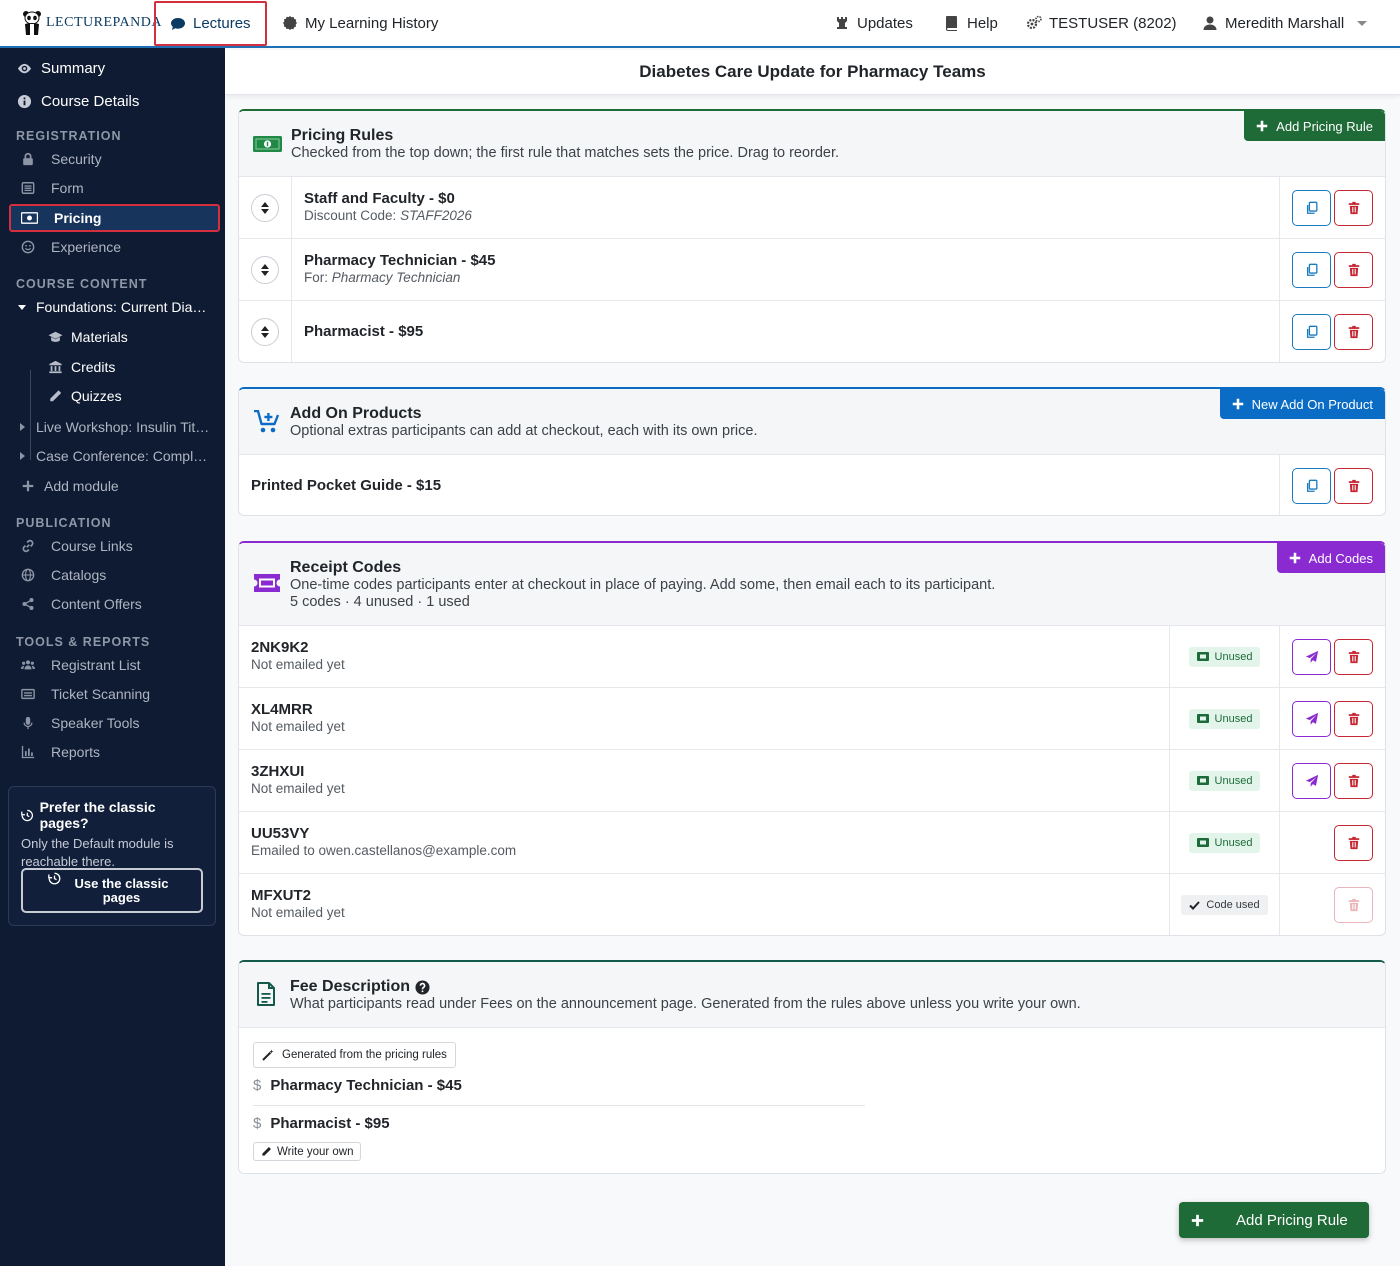 The width and height of the screenshot is (1400, 1266). What do you see at coordinates (24, 101) in the screenshot?
I see `info-circle-icon` at bounding box center [24, 101].